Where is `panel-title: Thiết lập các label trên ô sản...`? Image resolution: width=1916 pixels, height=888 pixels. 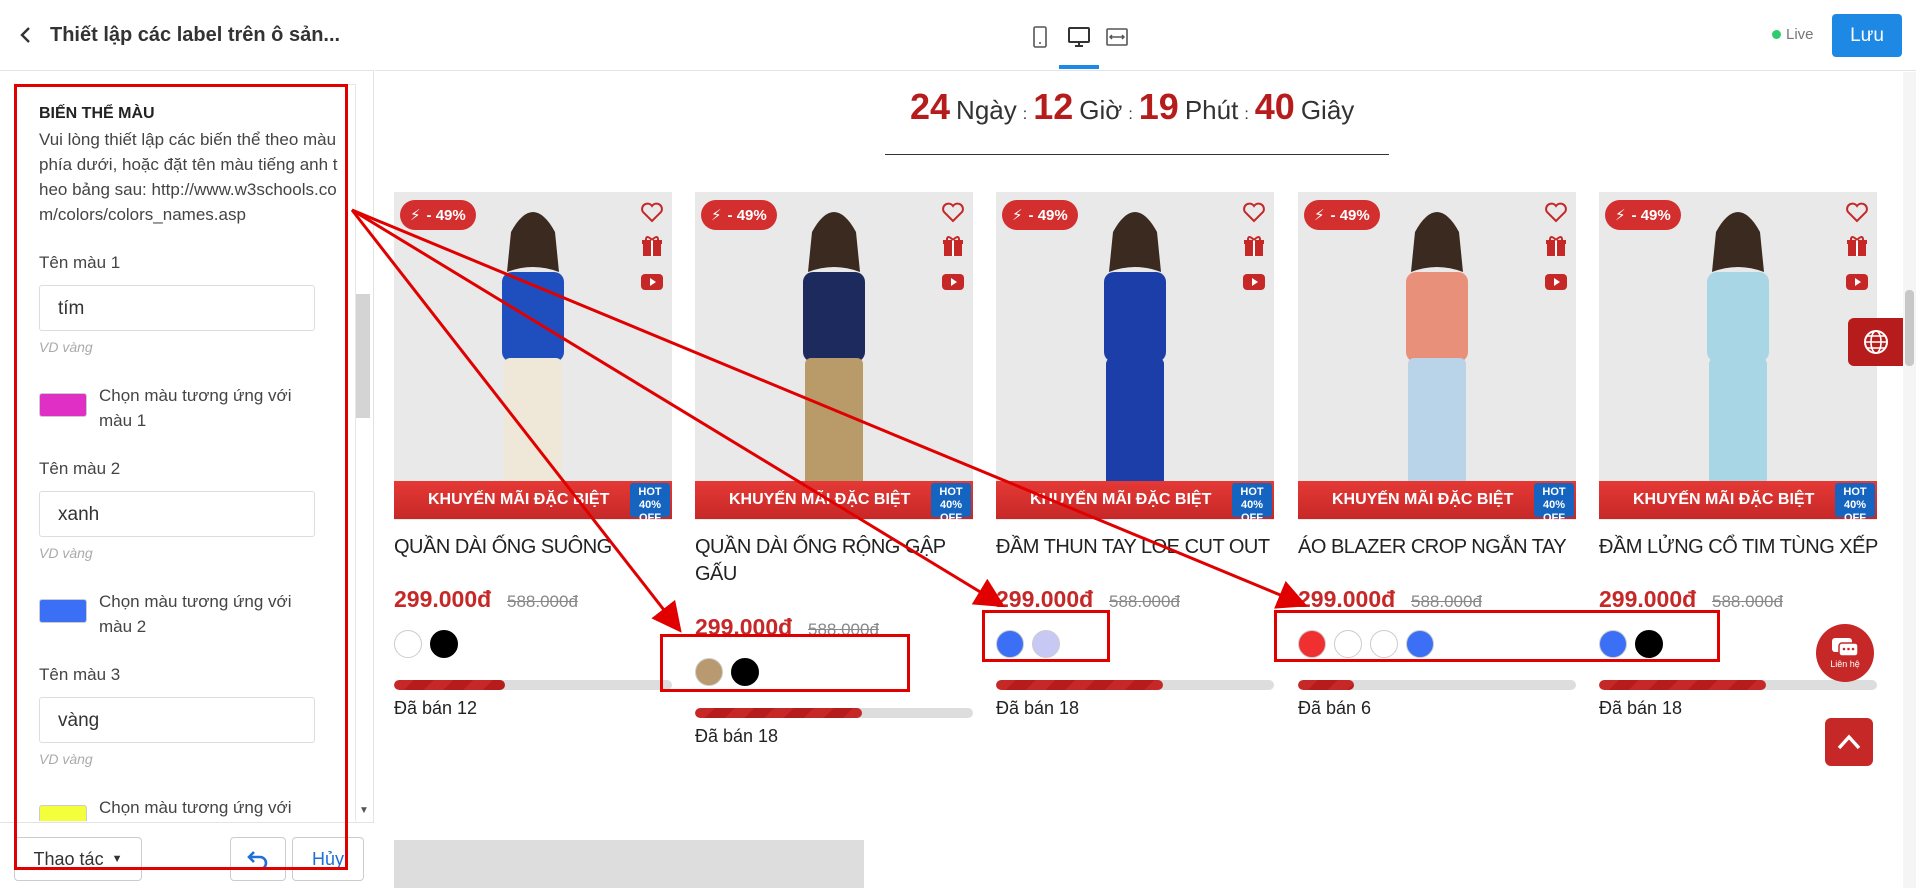 panel-title: Thiết lập các label trên ô sản... is located at coordinates (195, 34).